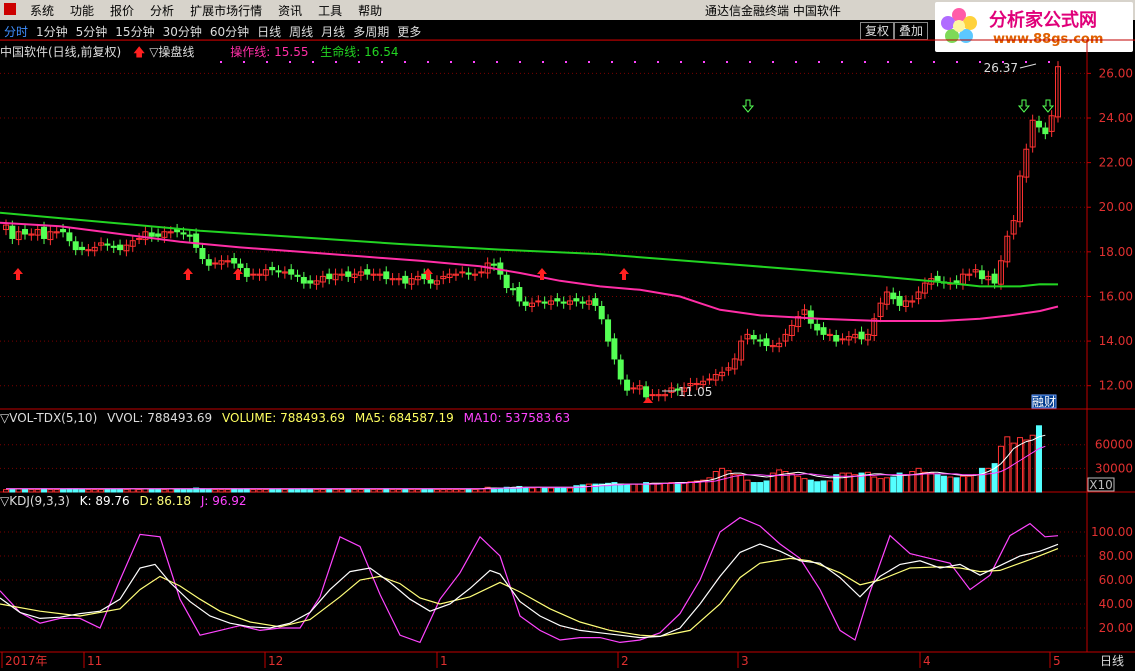  Describe the element at coordinates (1116, 118) in the screenshot. I see `price-tick-label: 24.00` at that location.